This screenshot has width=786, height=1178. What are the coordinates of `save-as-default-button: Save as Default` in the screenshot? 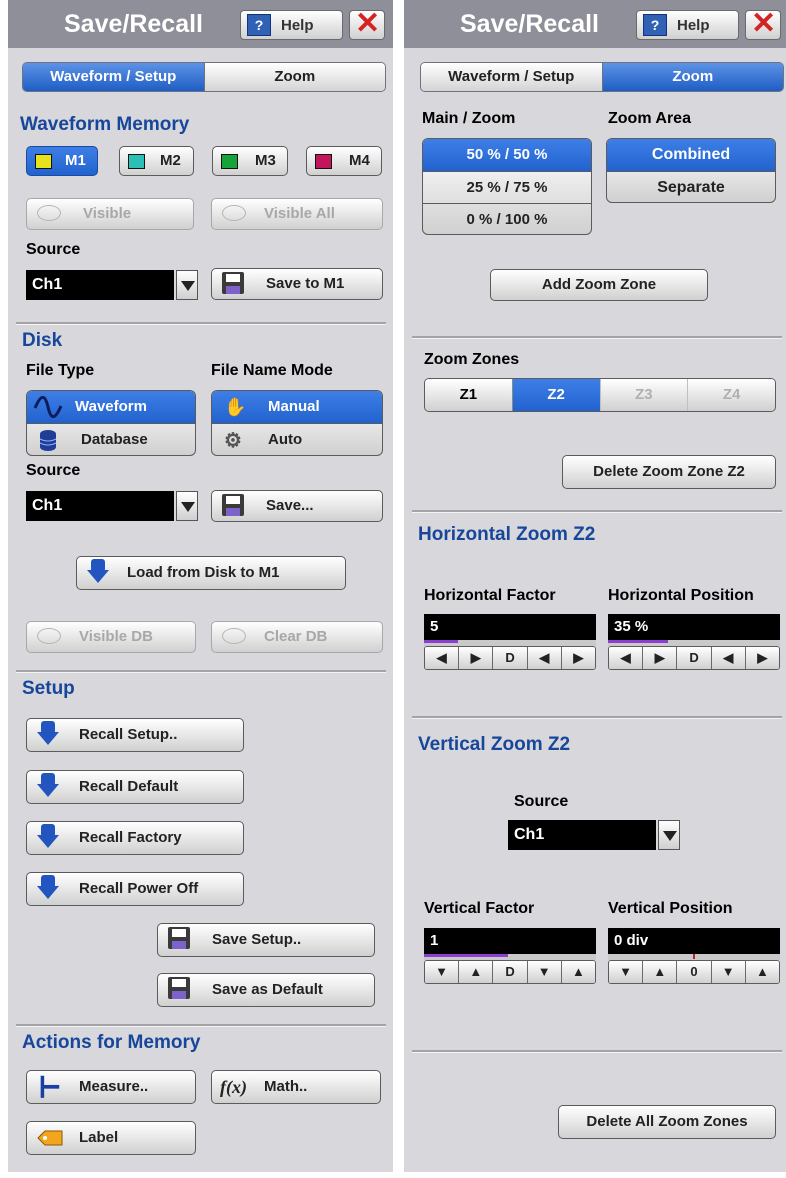 It's located at (266, 990).